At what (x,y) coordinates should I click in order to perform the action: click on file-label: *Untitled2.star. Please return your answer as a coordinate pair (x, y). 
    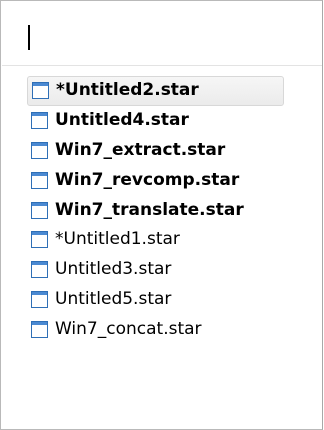
    Looking at the image, I should click on (127, 90).